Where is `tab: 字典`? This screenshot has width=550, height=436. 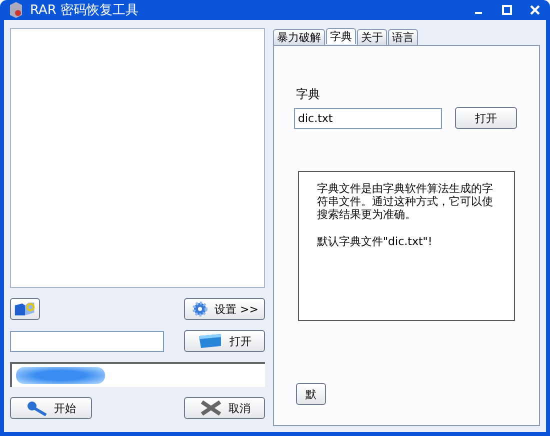
tab: 字典 is located at coordinates (341, 36).